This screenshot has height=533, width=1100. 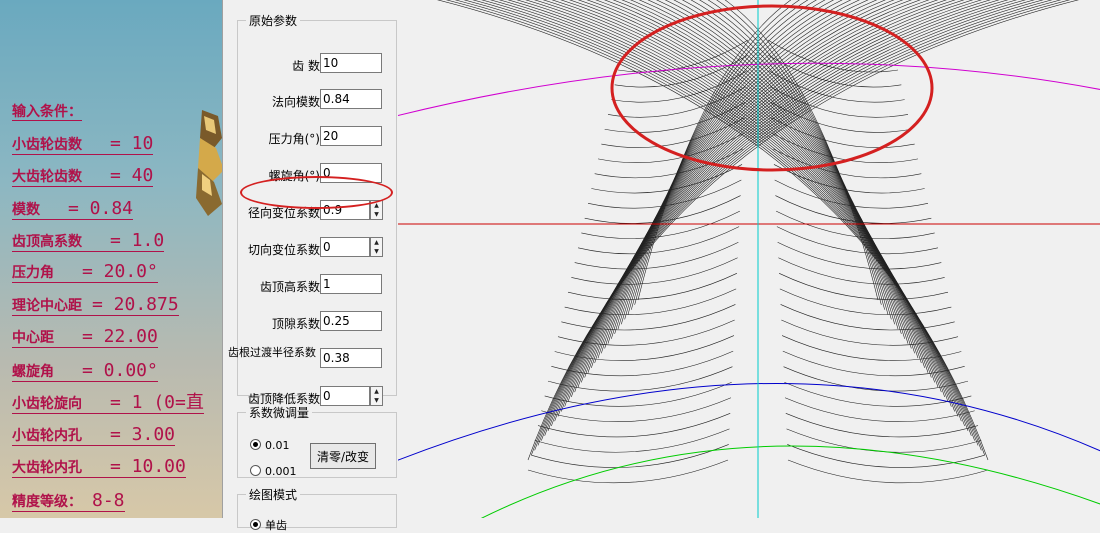 I want to click on adjust-option-0.01: 0.01, so click(x=270, y=445).